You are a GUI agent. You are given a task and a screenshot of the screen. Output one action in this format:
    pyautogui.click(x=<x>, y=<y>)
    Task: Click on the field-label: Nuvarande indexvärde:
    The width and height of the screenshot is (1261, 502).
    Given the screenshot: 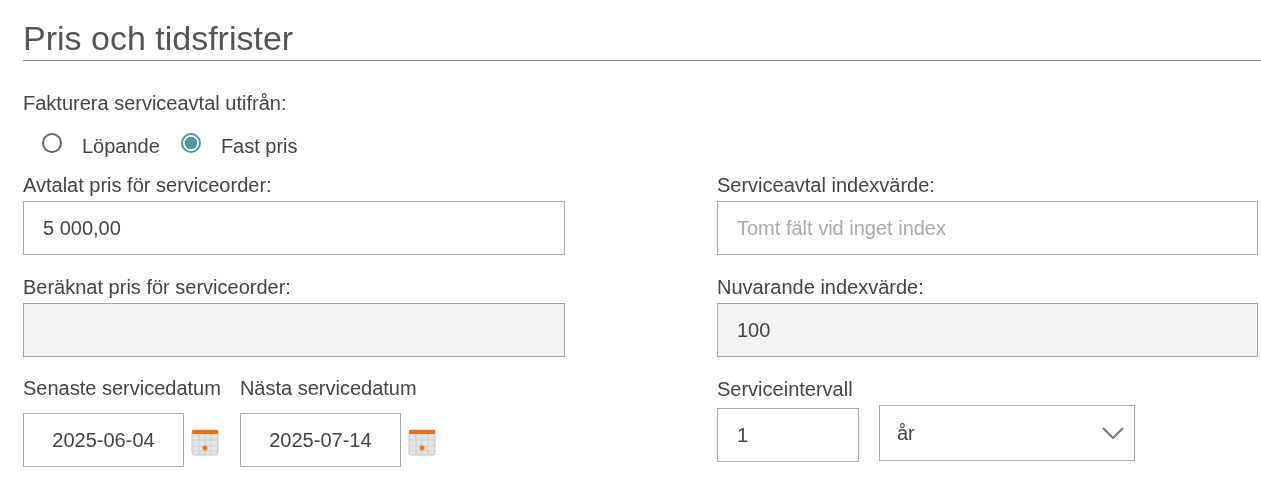 What is the action you would take?
    pyautogui.click(x=821, y=287)
    